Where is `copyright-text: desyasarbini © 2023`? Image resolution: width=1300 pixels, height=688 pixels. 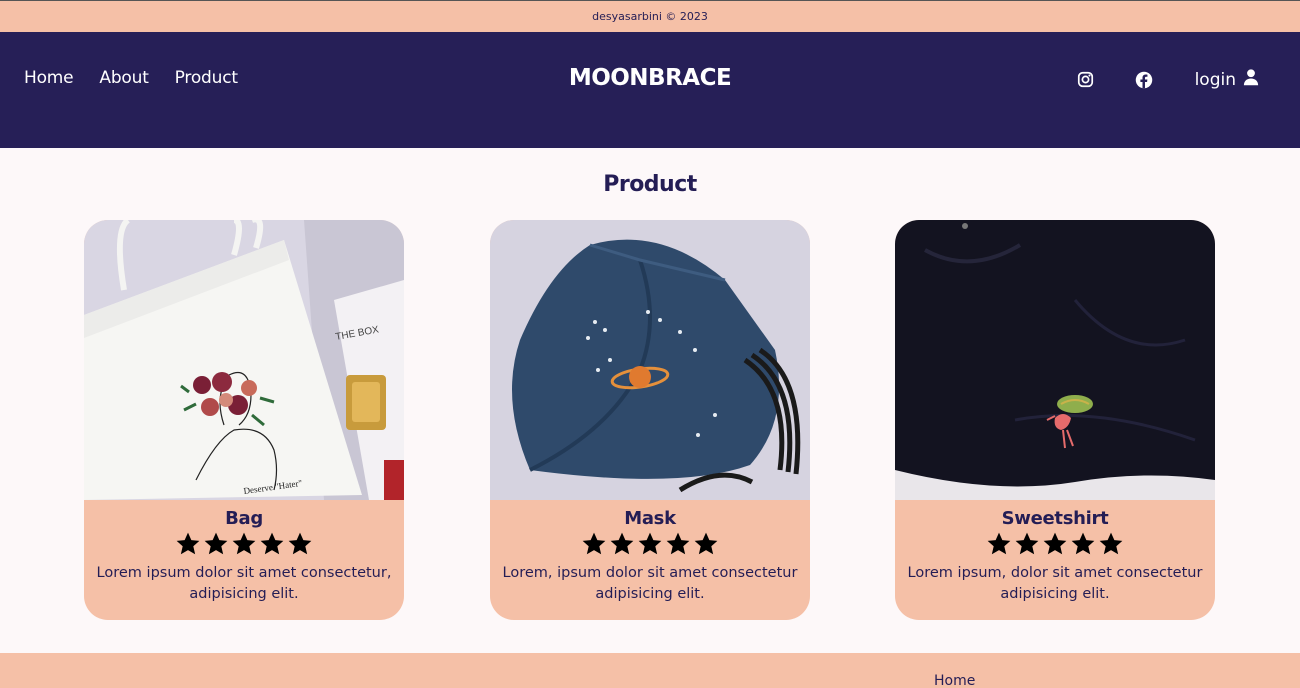 copyright-text: desyasarbini © 2023 is located at coordinates (650, 16).